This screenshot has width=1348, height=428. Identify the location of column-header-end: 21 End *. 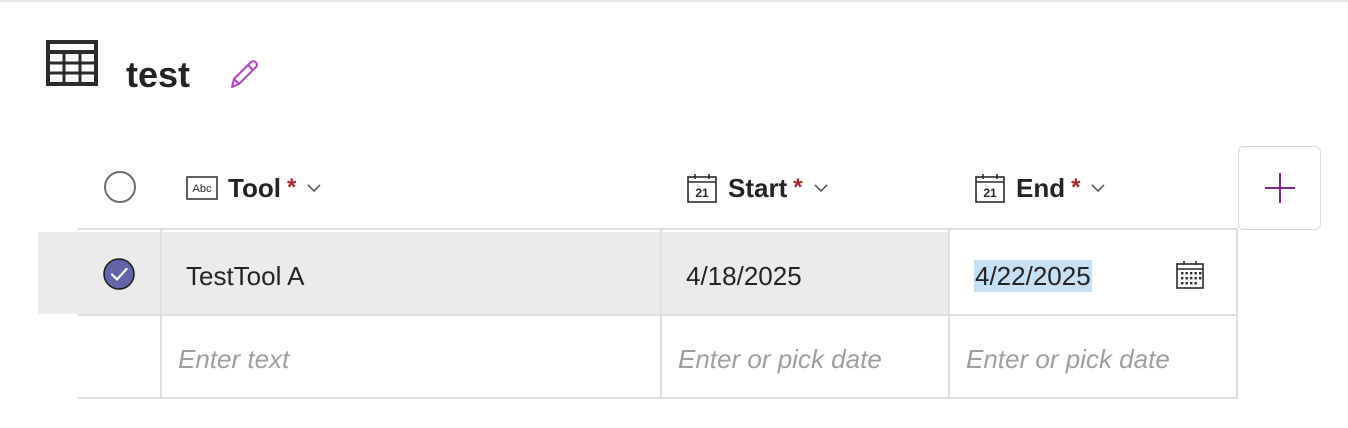
(1040, 188).